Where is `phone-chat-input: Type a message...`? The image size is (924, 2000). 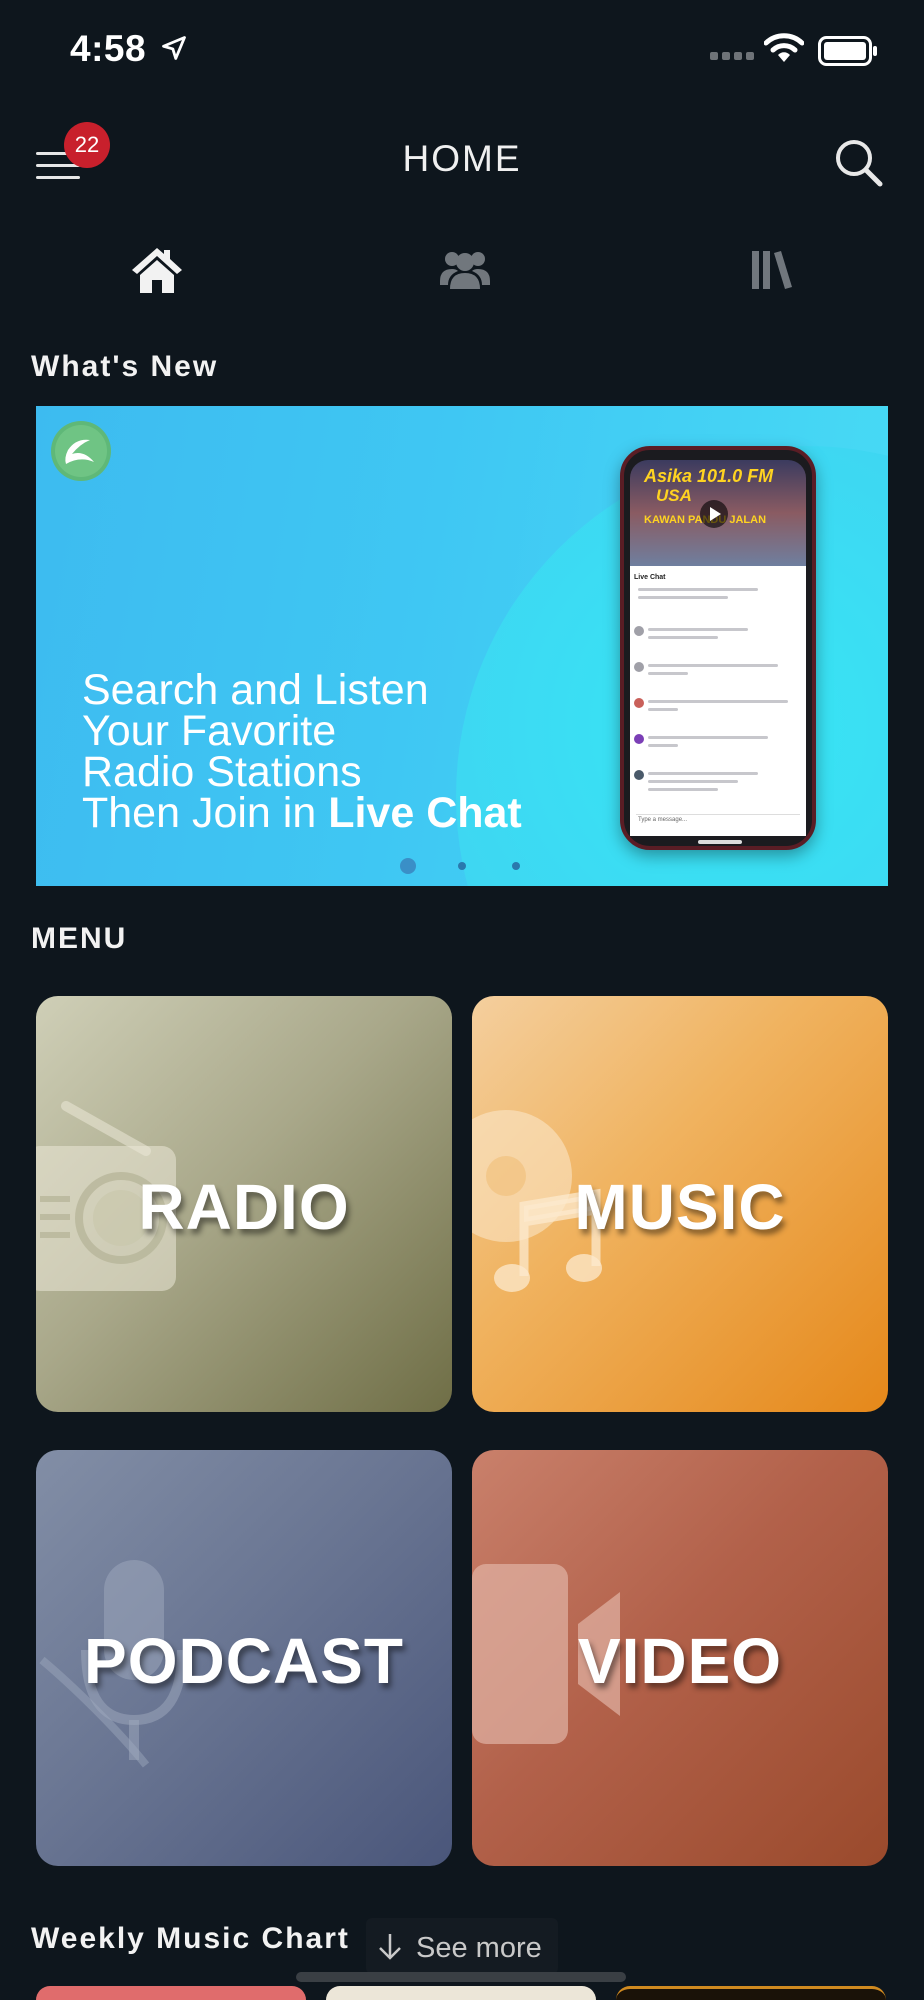 phone-chat-input: Type a message... is located at coordinates (718, 821).